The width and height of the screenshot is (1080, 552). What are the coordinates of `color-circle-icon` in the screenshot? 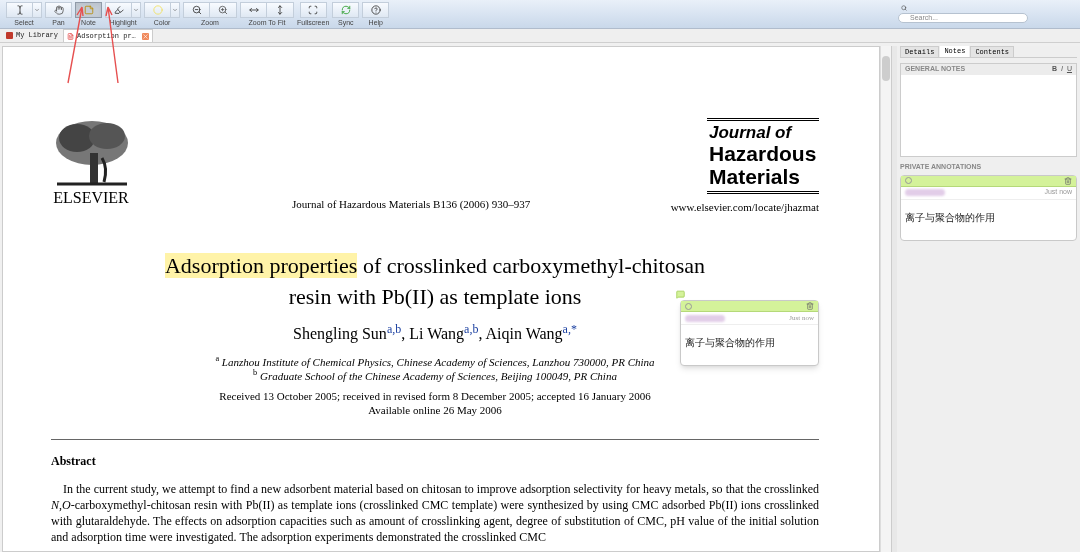 It's located at (157, 10).